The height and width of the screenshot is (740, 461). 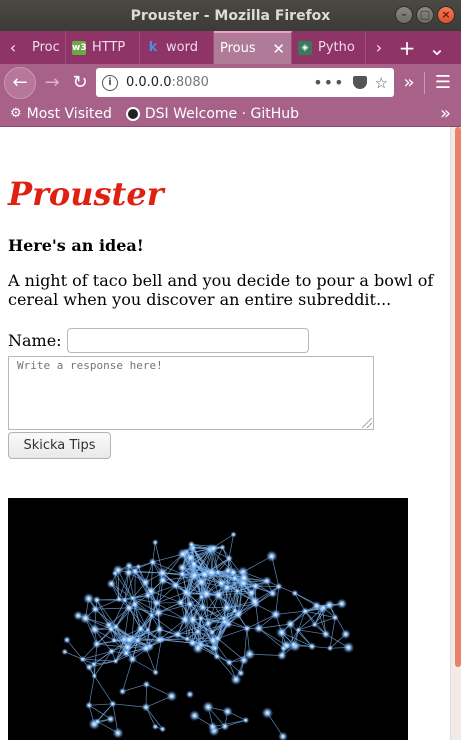 I want to click on url-bar: i 0.0.0.0:8080 ••• ☆, so click(x=245, y=82).